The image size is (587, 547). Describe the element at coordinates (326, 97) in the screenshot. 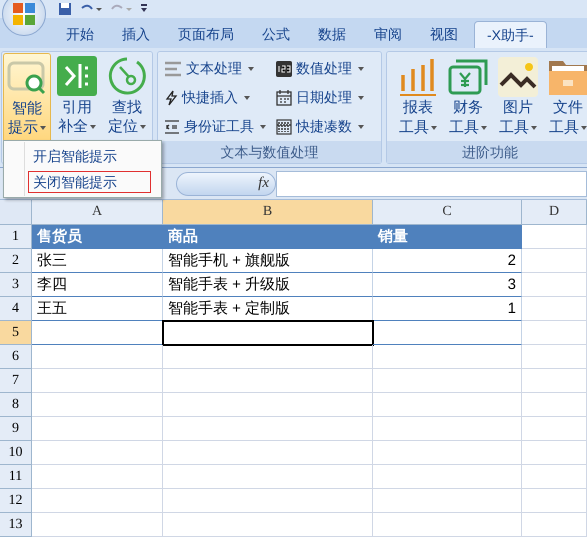

I see `ribbon-button: 日期处理` at that location.